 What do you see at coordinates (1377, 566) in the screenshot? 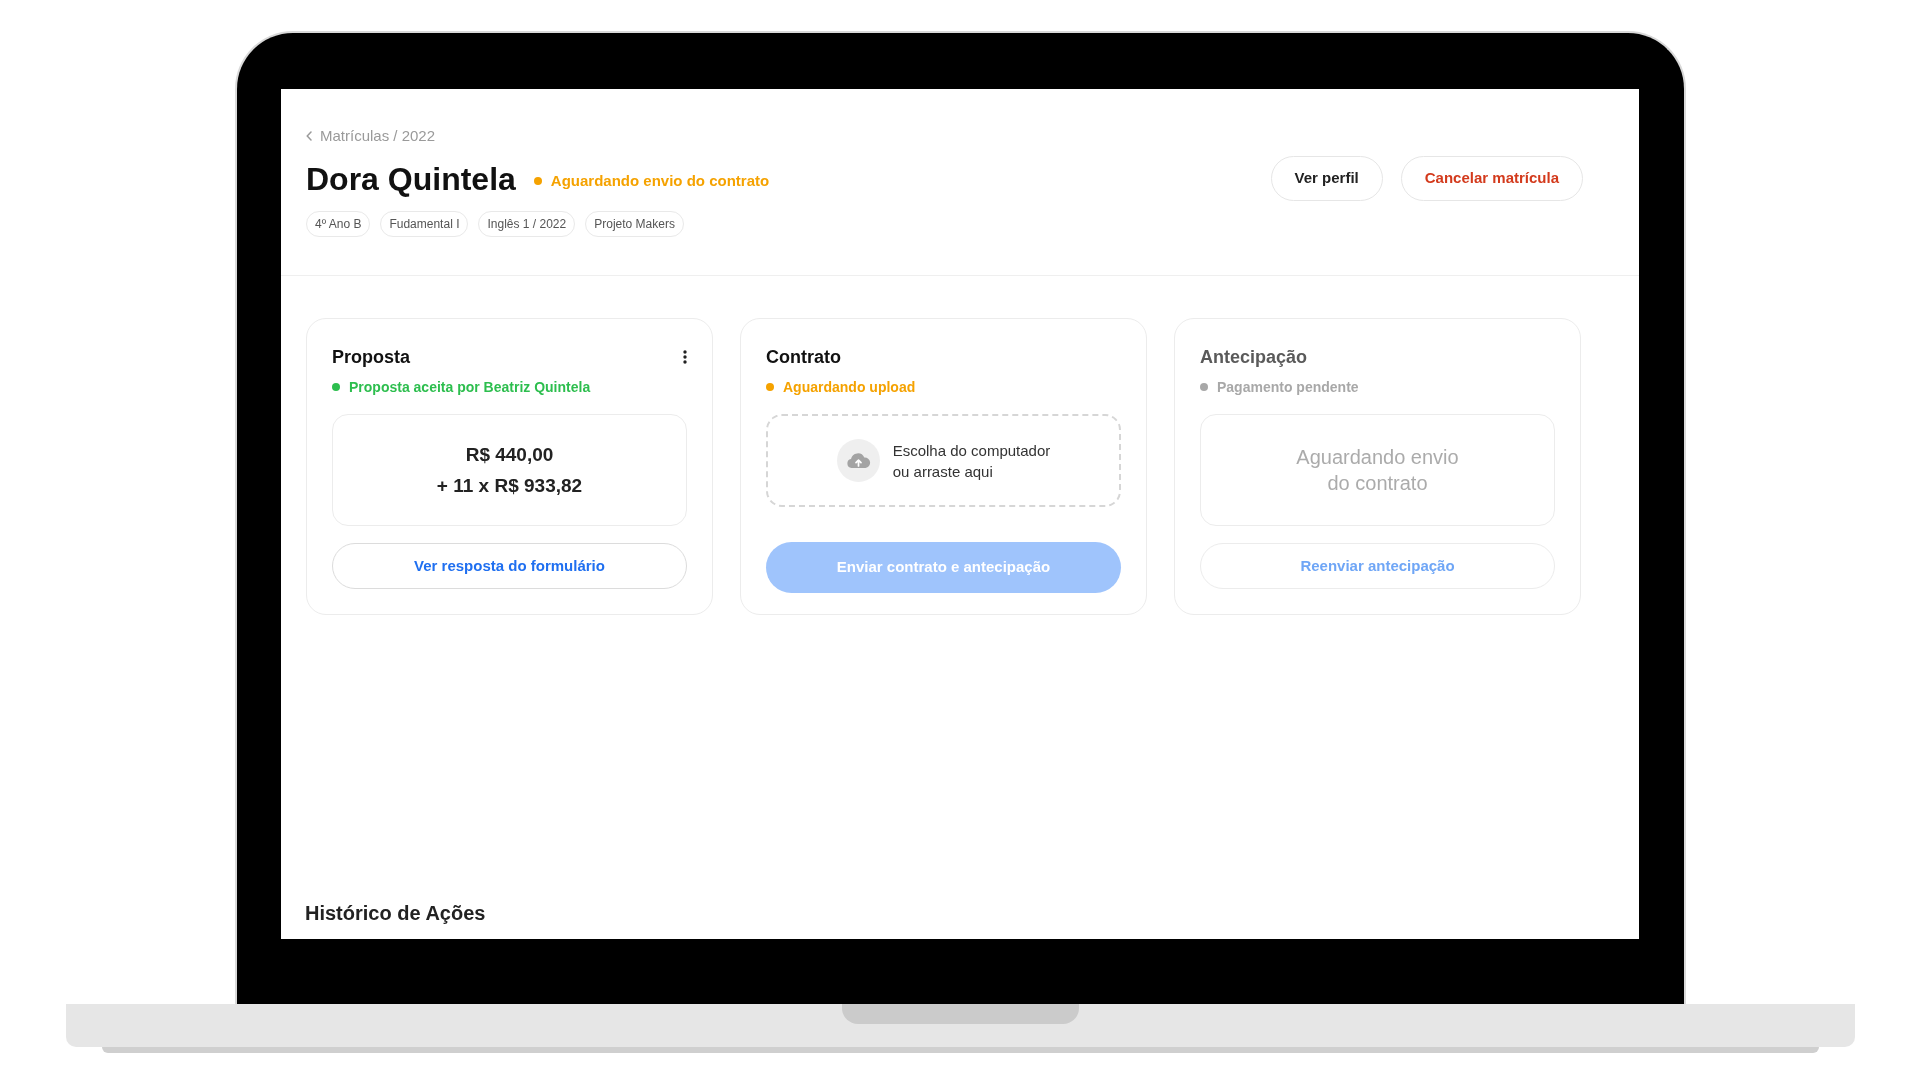
I see `outline-button: Reenviar antecipação` at bounding box center [1377, 566].